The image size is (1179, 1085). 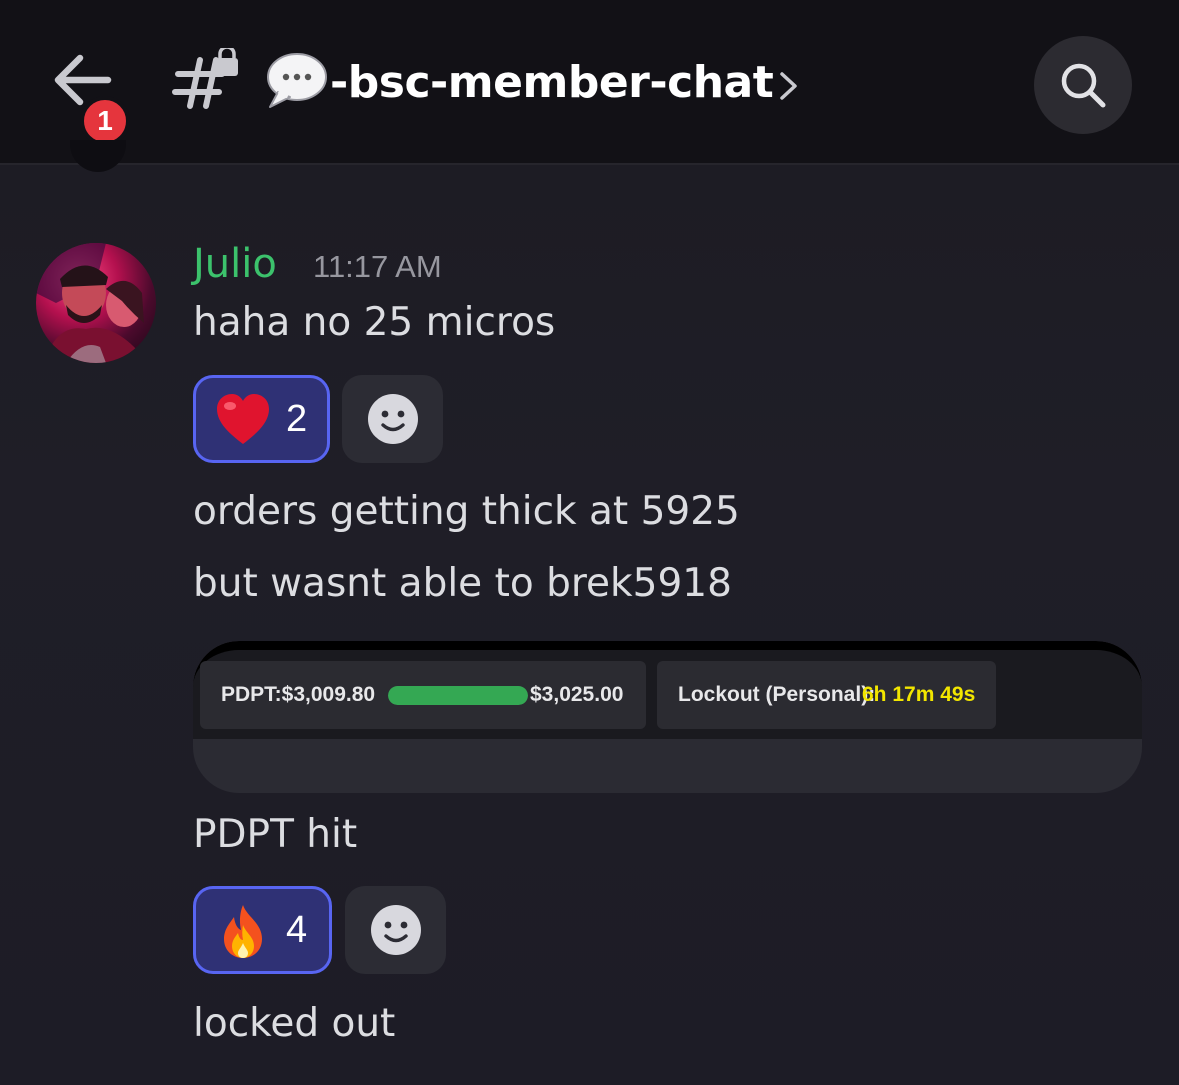 I want to click on lockout-time: 6h 17m 49s, so click(x=919, y=694).